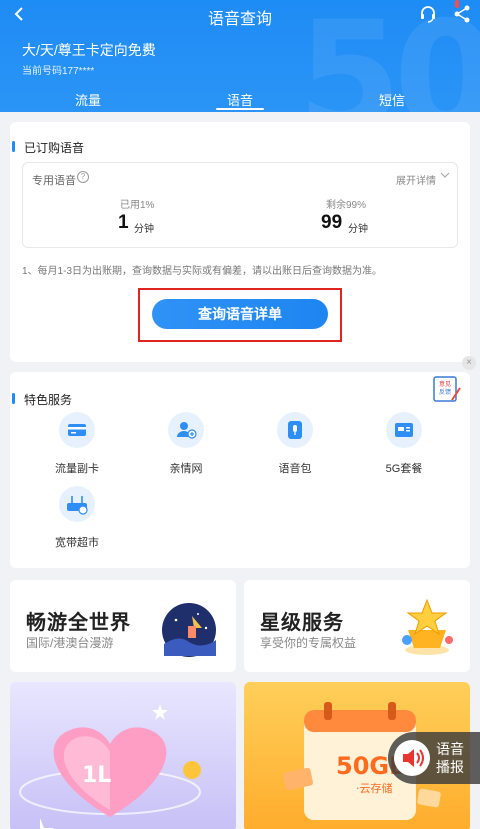  Describe the element at coordinates (70, 643) in the screenshot. I see `promo-subtitle: 国际/港澳台漫游` at that location.